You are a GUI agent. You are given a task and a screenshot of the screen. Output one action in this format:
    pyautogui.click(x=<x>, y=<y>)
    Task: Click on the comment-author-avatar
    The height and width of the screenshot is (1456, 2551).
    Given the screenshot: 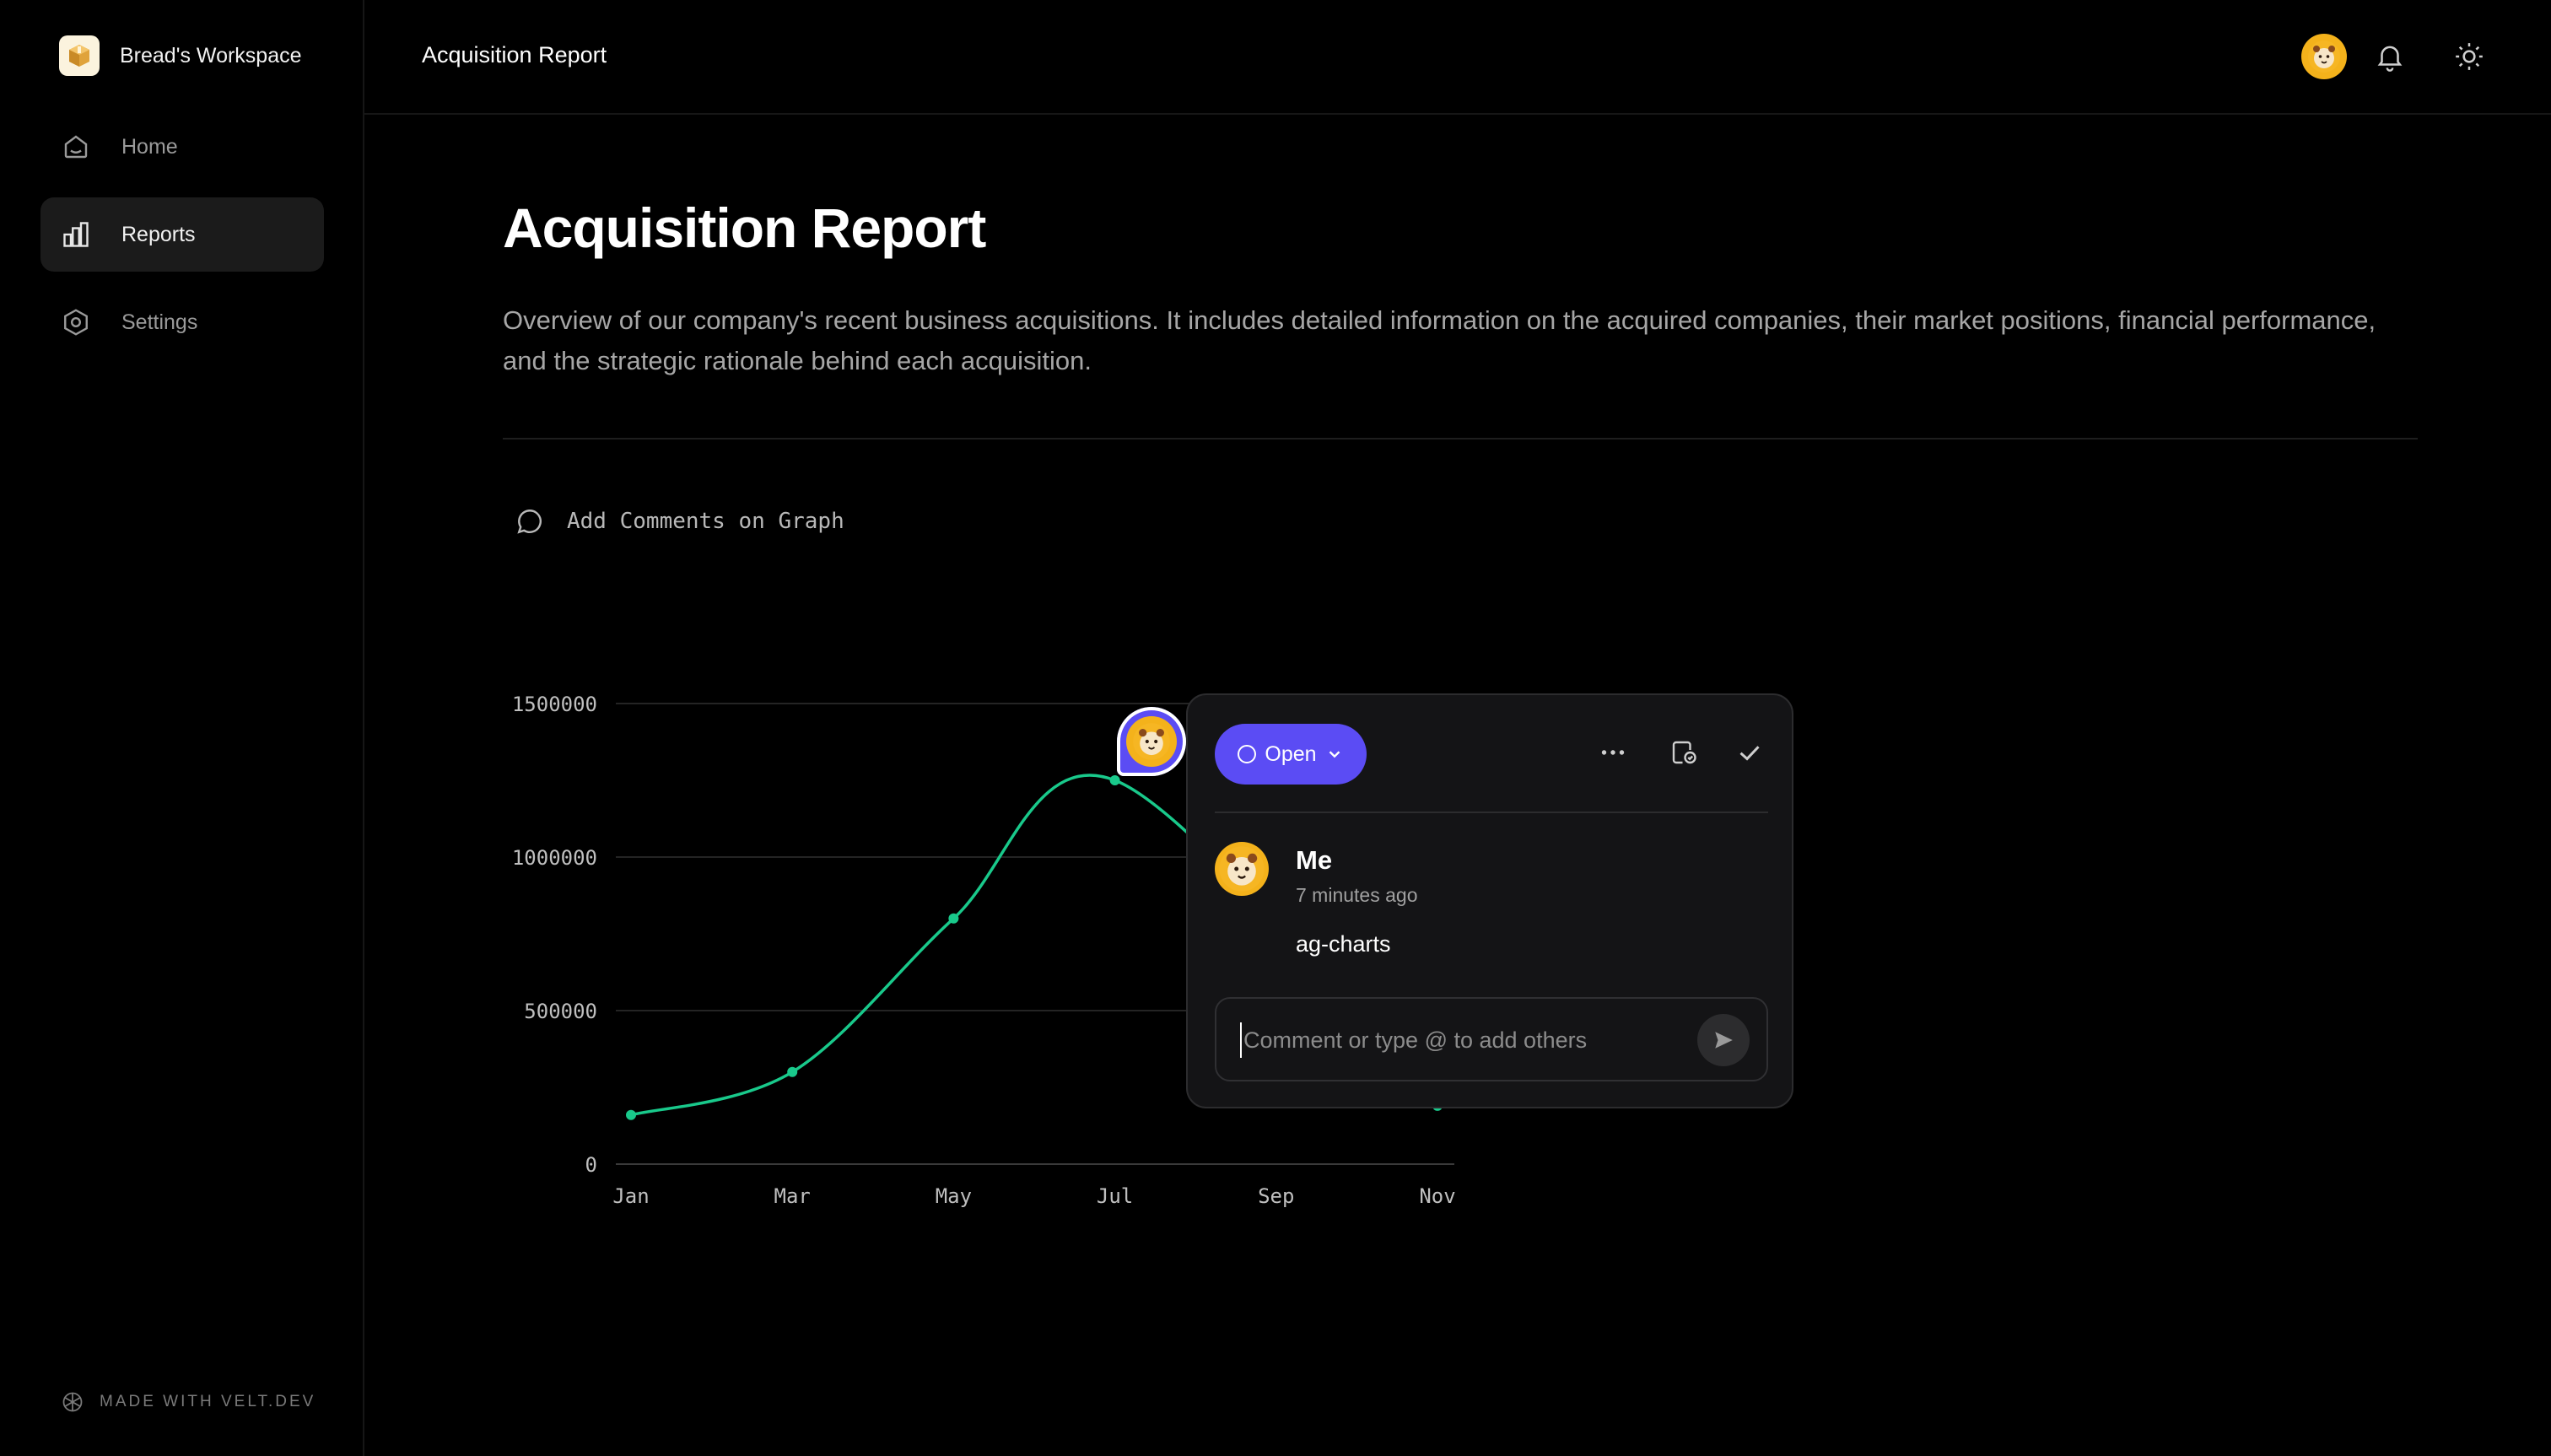 What is the action you would take?
    pyautogui.click(x=1242, y=869)
    